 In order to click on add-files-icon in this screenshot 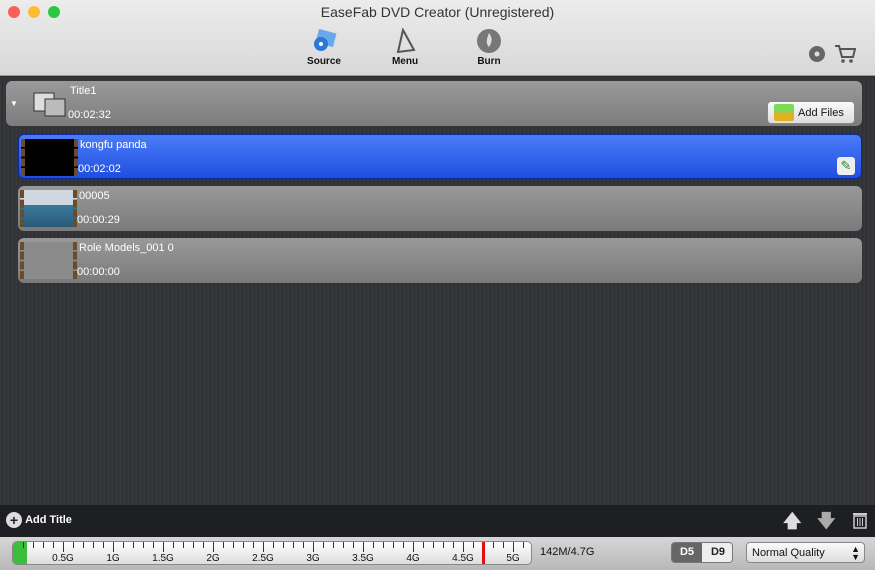, I will do `click(784, 112)`.